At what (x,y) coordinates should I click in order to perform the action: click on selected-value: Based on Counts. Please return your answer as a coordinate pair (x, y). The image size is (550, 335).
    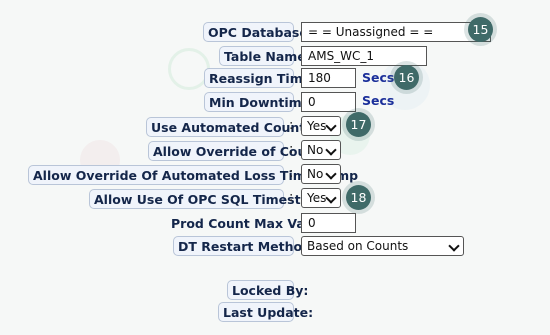
    Looking at the image, I should click on (358, 246).